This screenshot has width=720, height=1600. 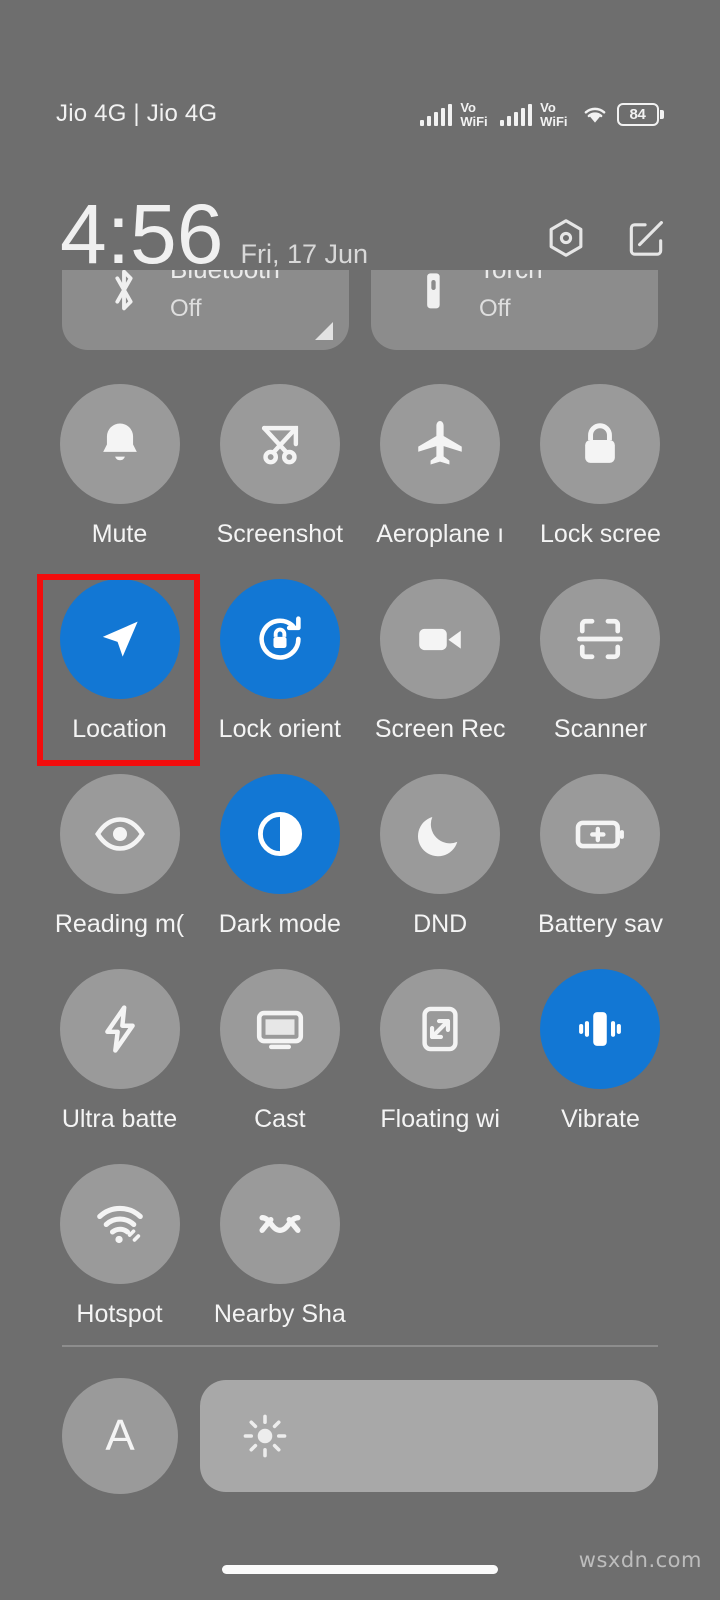 I want to click on tile-ultra-battery-saver: Ultra batte, so click(x=119, y=1066).